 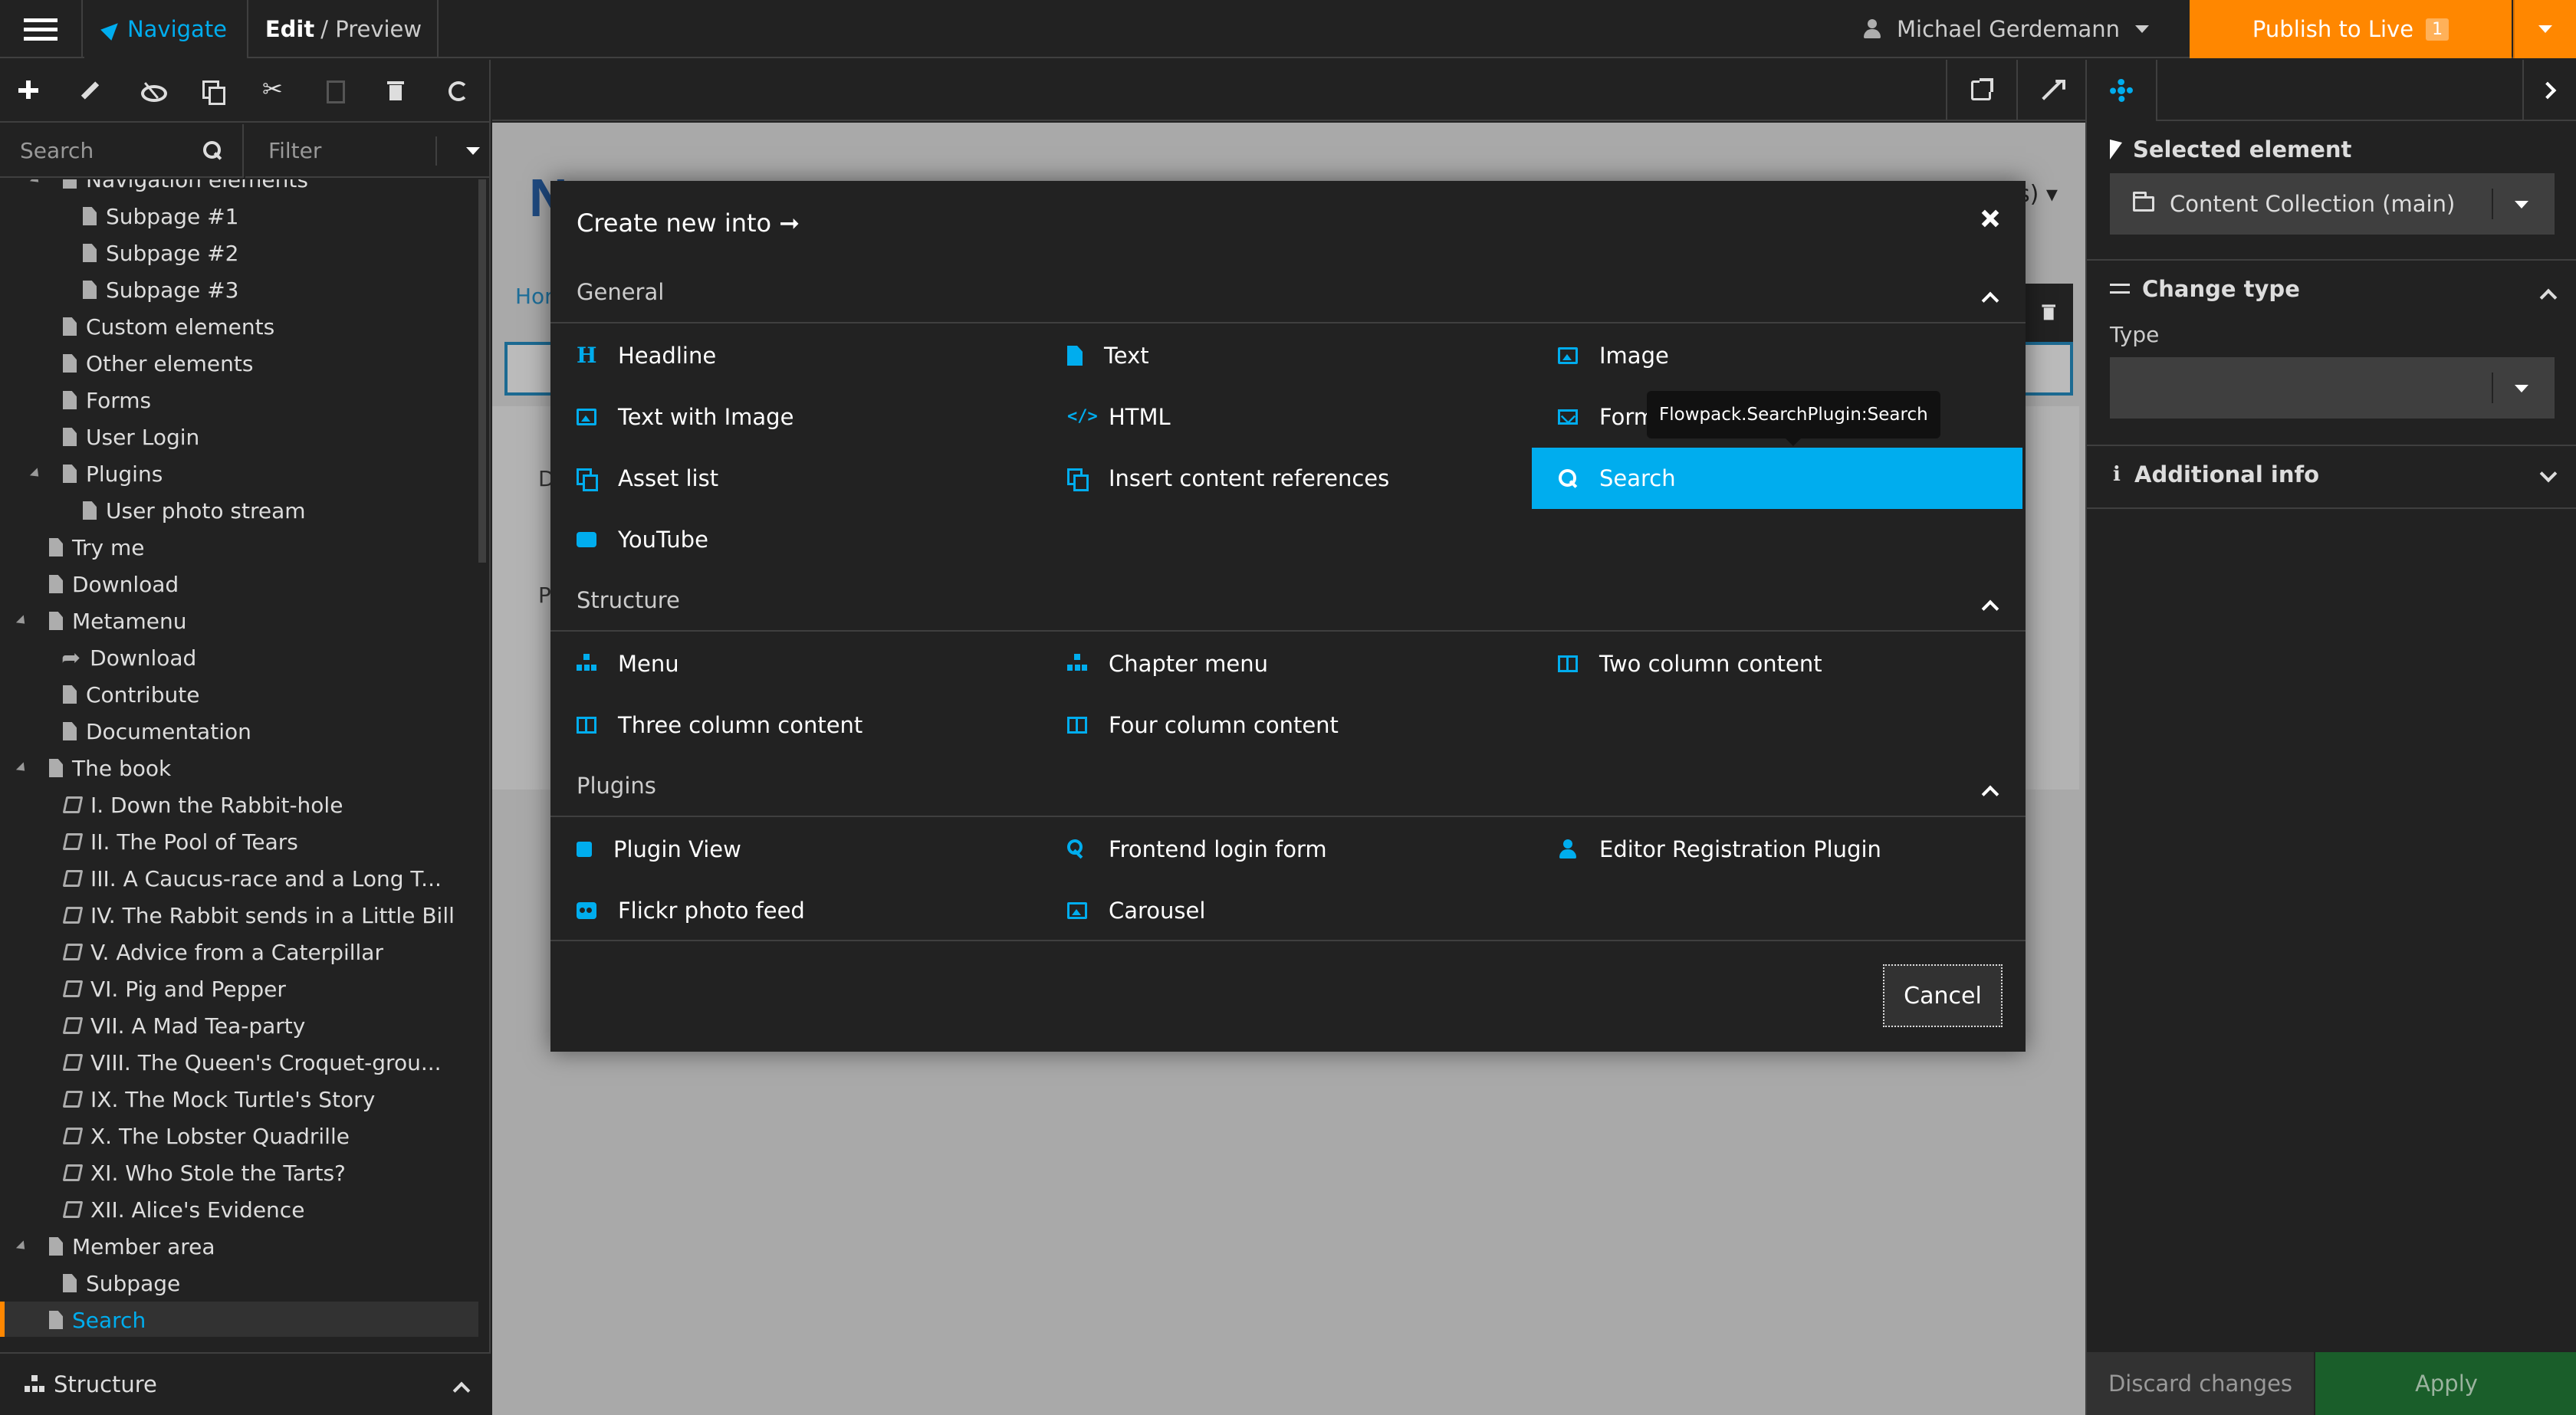 I want to click on tree-node: Subpage #1, so click(x=239, y=216).